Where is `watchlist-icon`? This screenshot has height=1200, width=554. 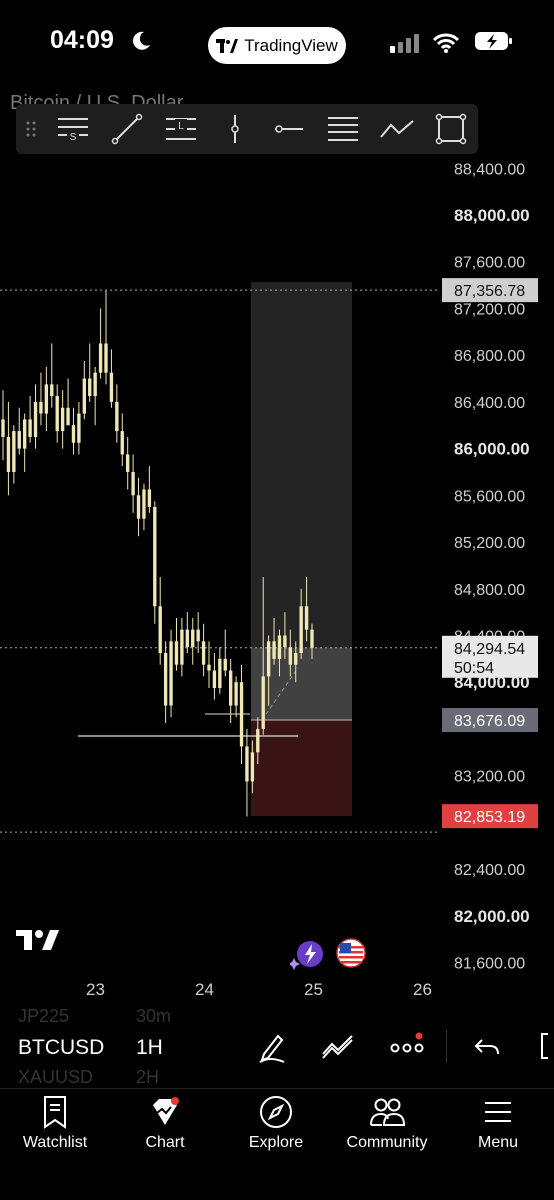
watchlist-icon is located at coordinates (55, 1112).